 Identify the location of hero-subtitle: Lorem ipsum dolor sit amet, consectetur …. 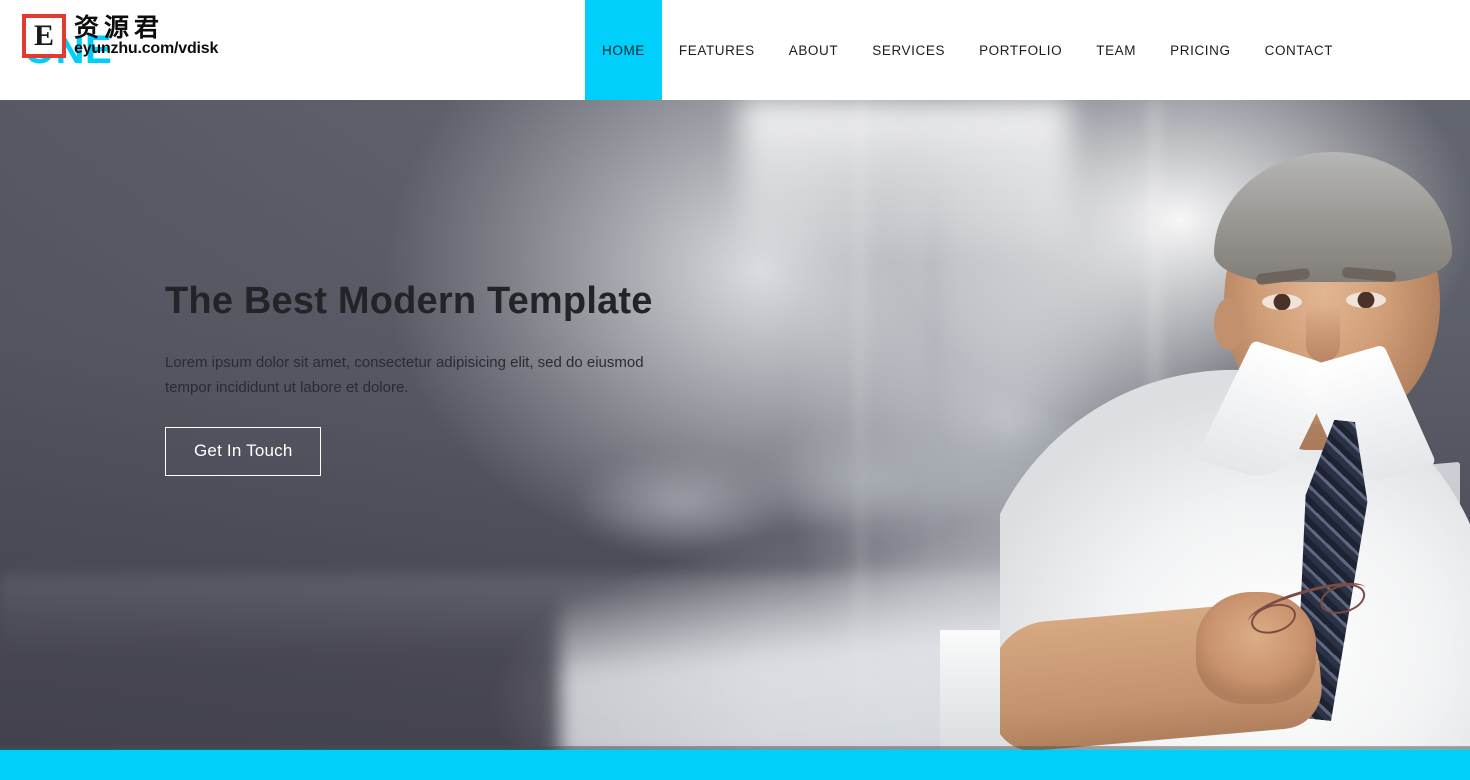
(404, 375).